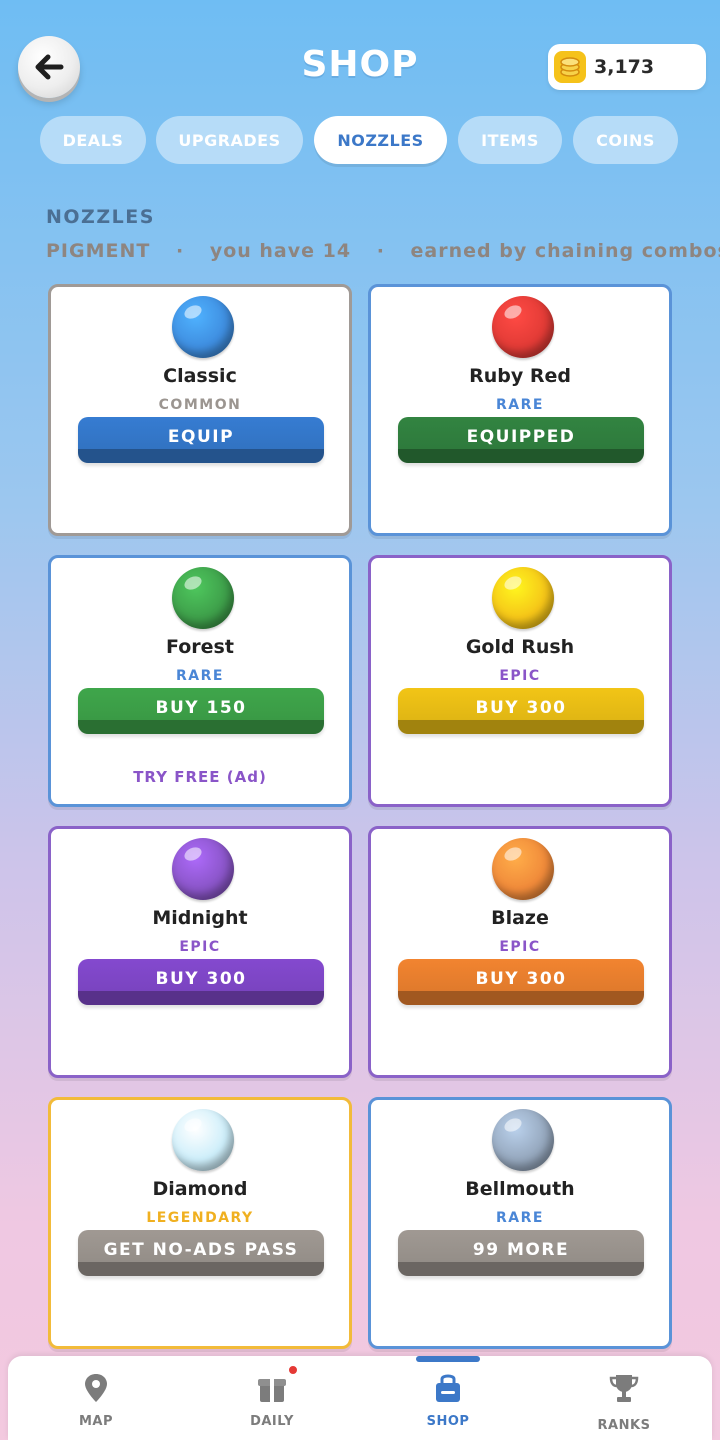 The height and width of the screenshot is (1440, 720). I want to click on nozzle-name: Bellmouth, so click(520, 1189).